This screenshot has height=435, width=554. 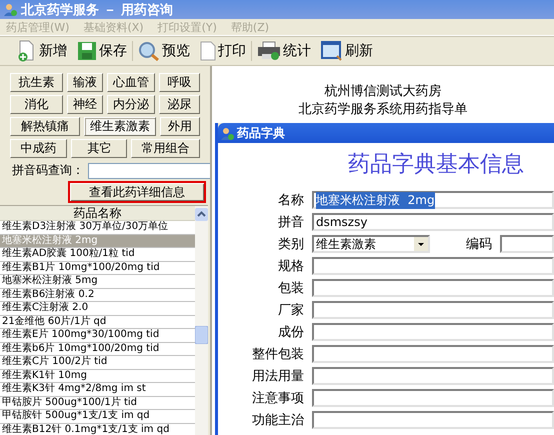 I want to click on toolbar-button: 新增, so click(x=42, y=51).